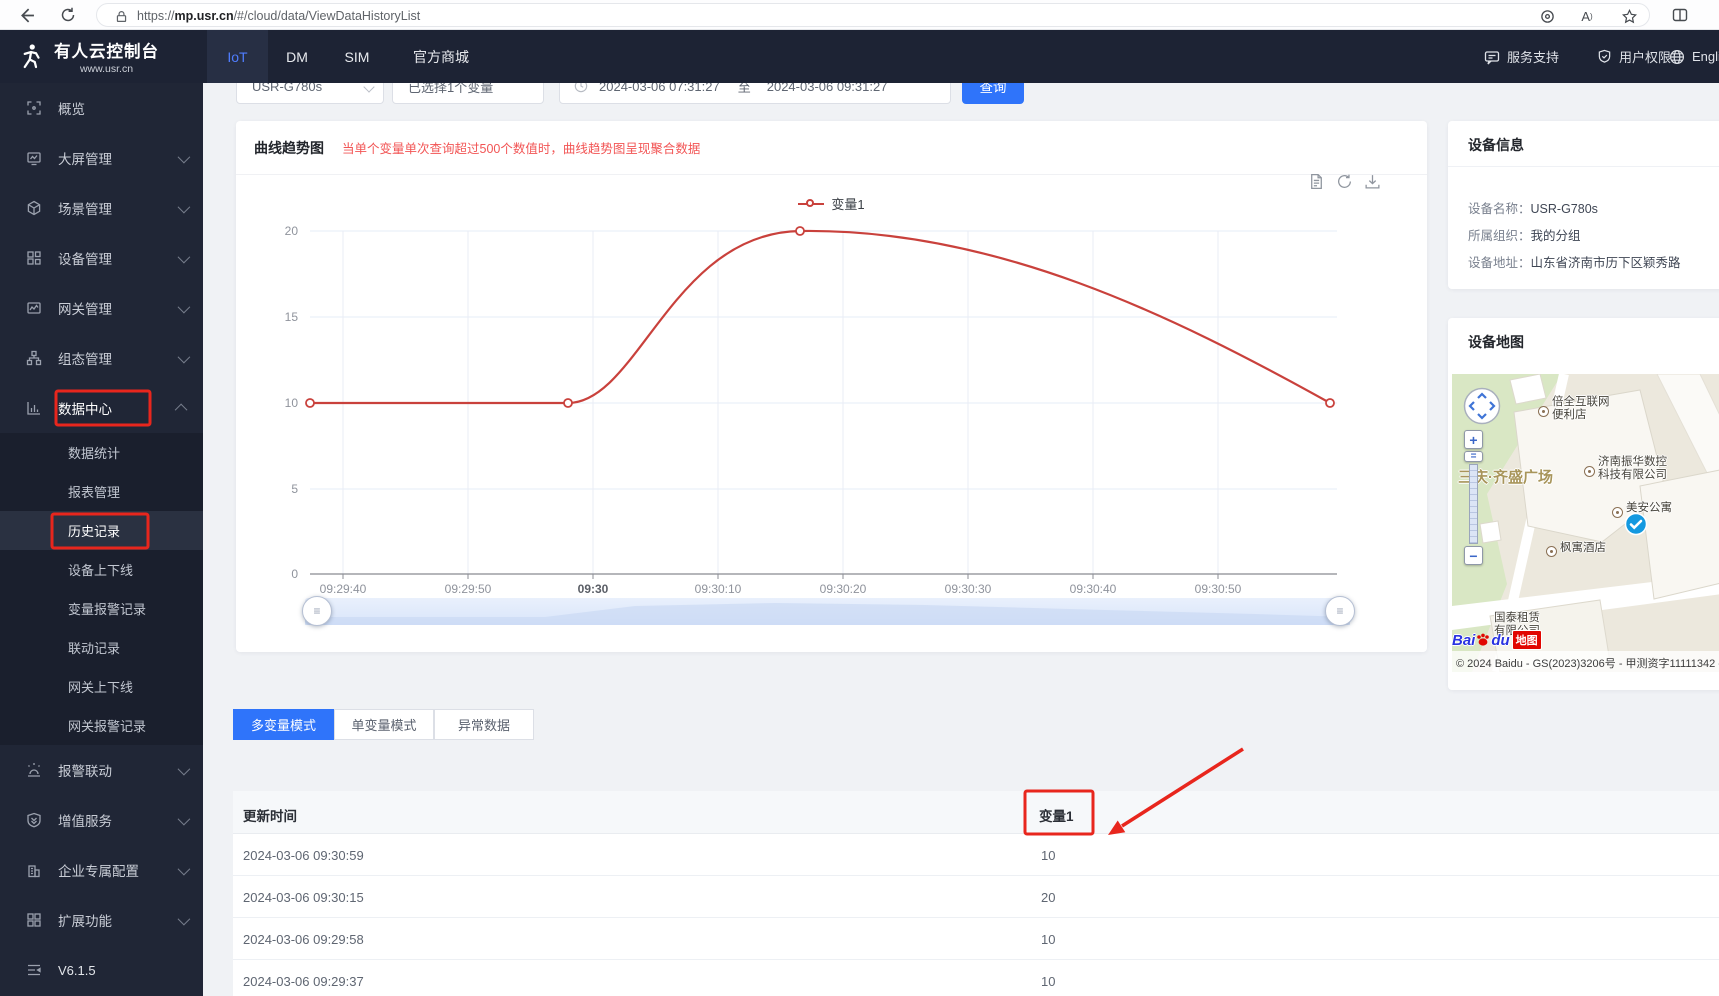  I want to click on datazoom-shadow, so click(827, 614).